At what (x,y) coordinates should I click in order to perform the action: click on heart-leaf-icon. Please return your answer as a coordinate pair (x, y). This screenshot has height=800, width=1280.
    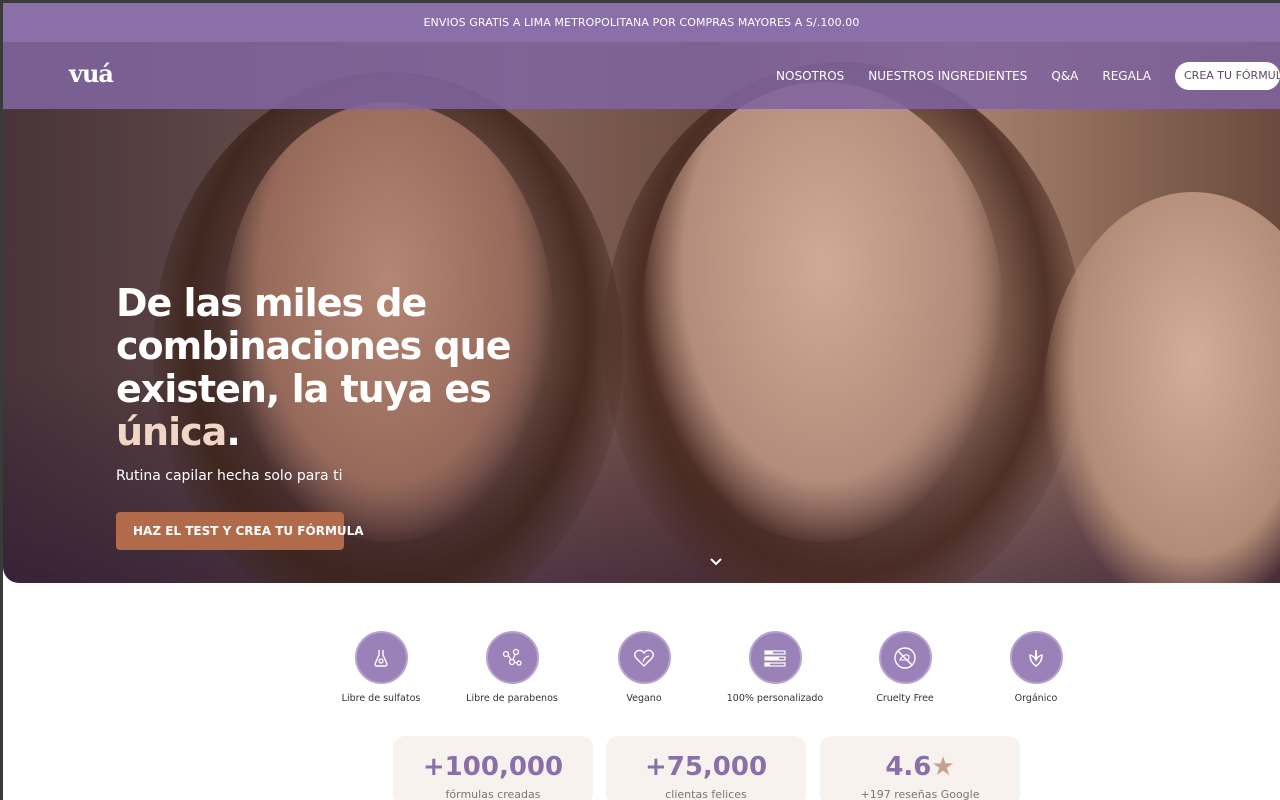
    Looking at the image, I should click on (644, 657).